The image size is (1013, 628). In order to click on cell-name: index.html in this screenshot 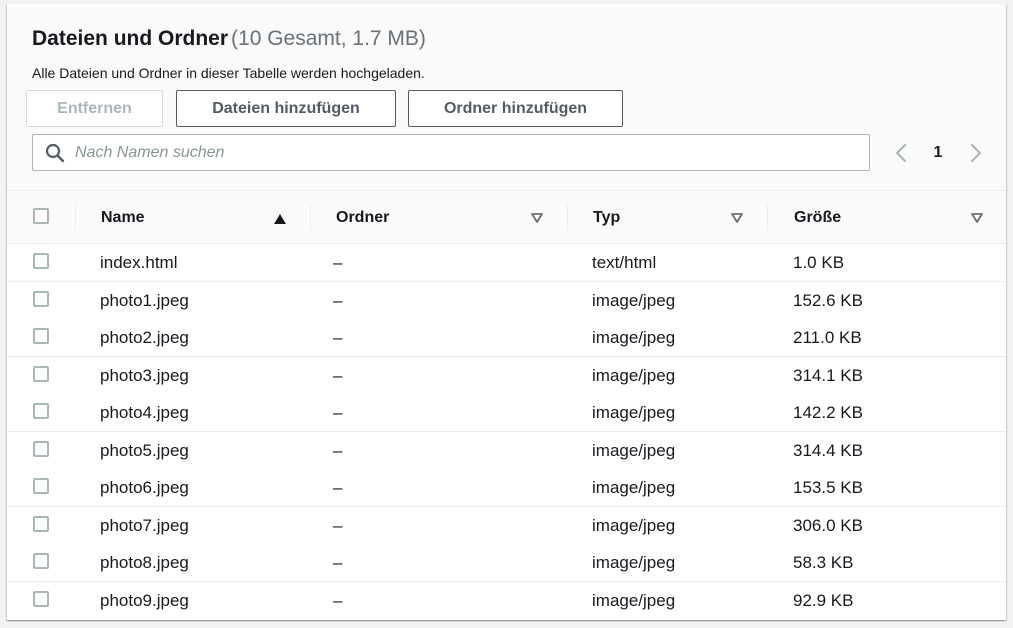, I will do `click(139, 262)`.